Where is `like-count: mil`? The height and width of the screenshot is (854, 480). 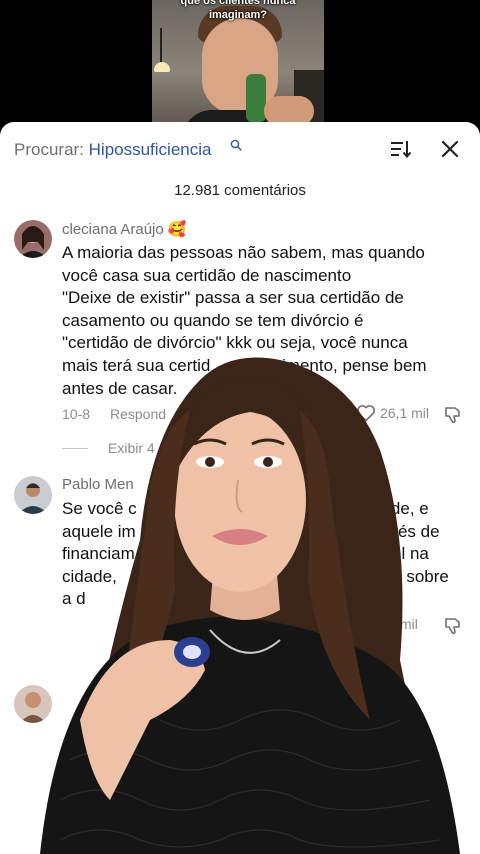 like-count: mil is located at coordinates (409, 624).